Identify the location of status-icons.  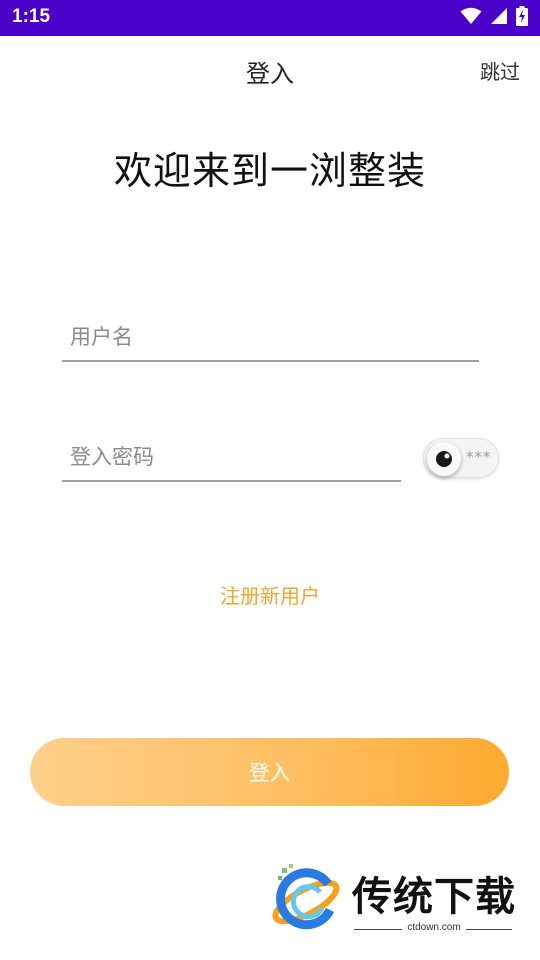
(494, 18).